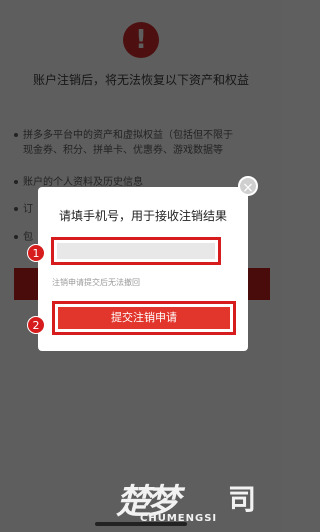  What do you see at coordinates (140, 80) in the screenshot?
I see `background-title: 账户注销后，将无法恢复以下资产和权益` at bounding box center [140, 80].